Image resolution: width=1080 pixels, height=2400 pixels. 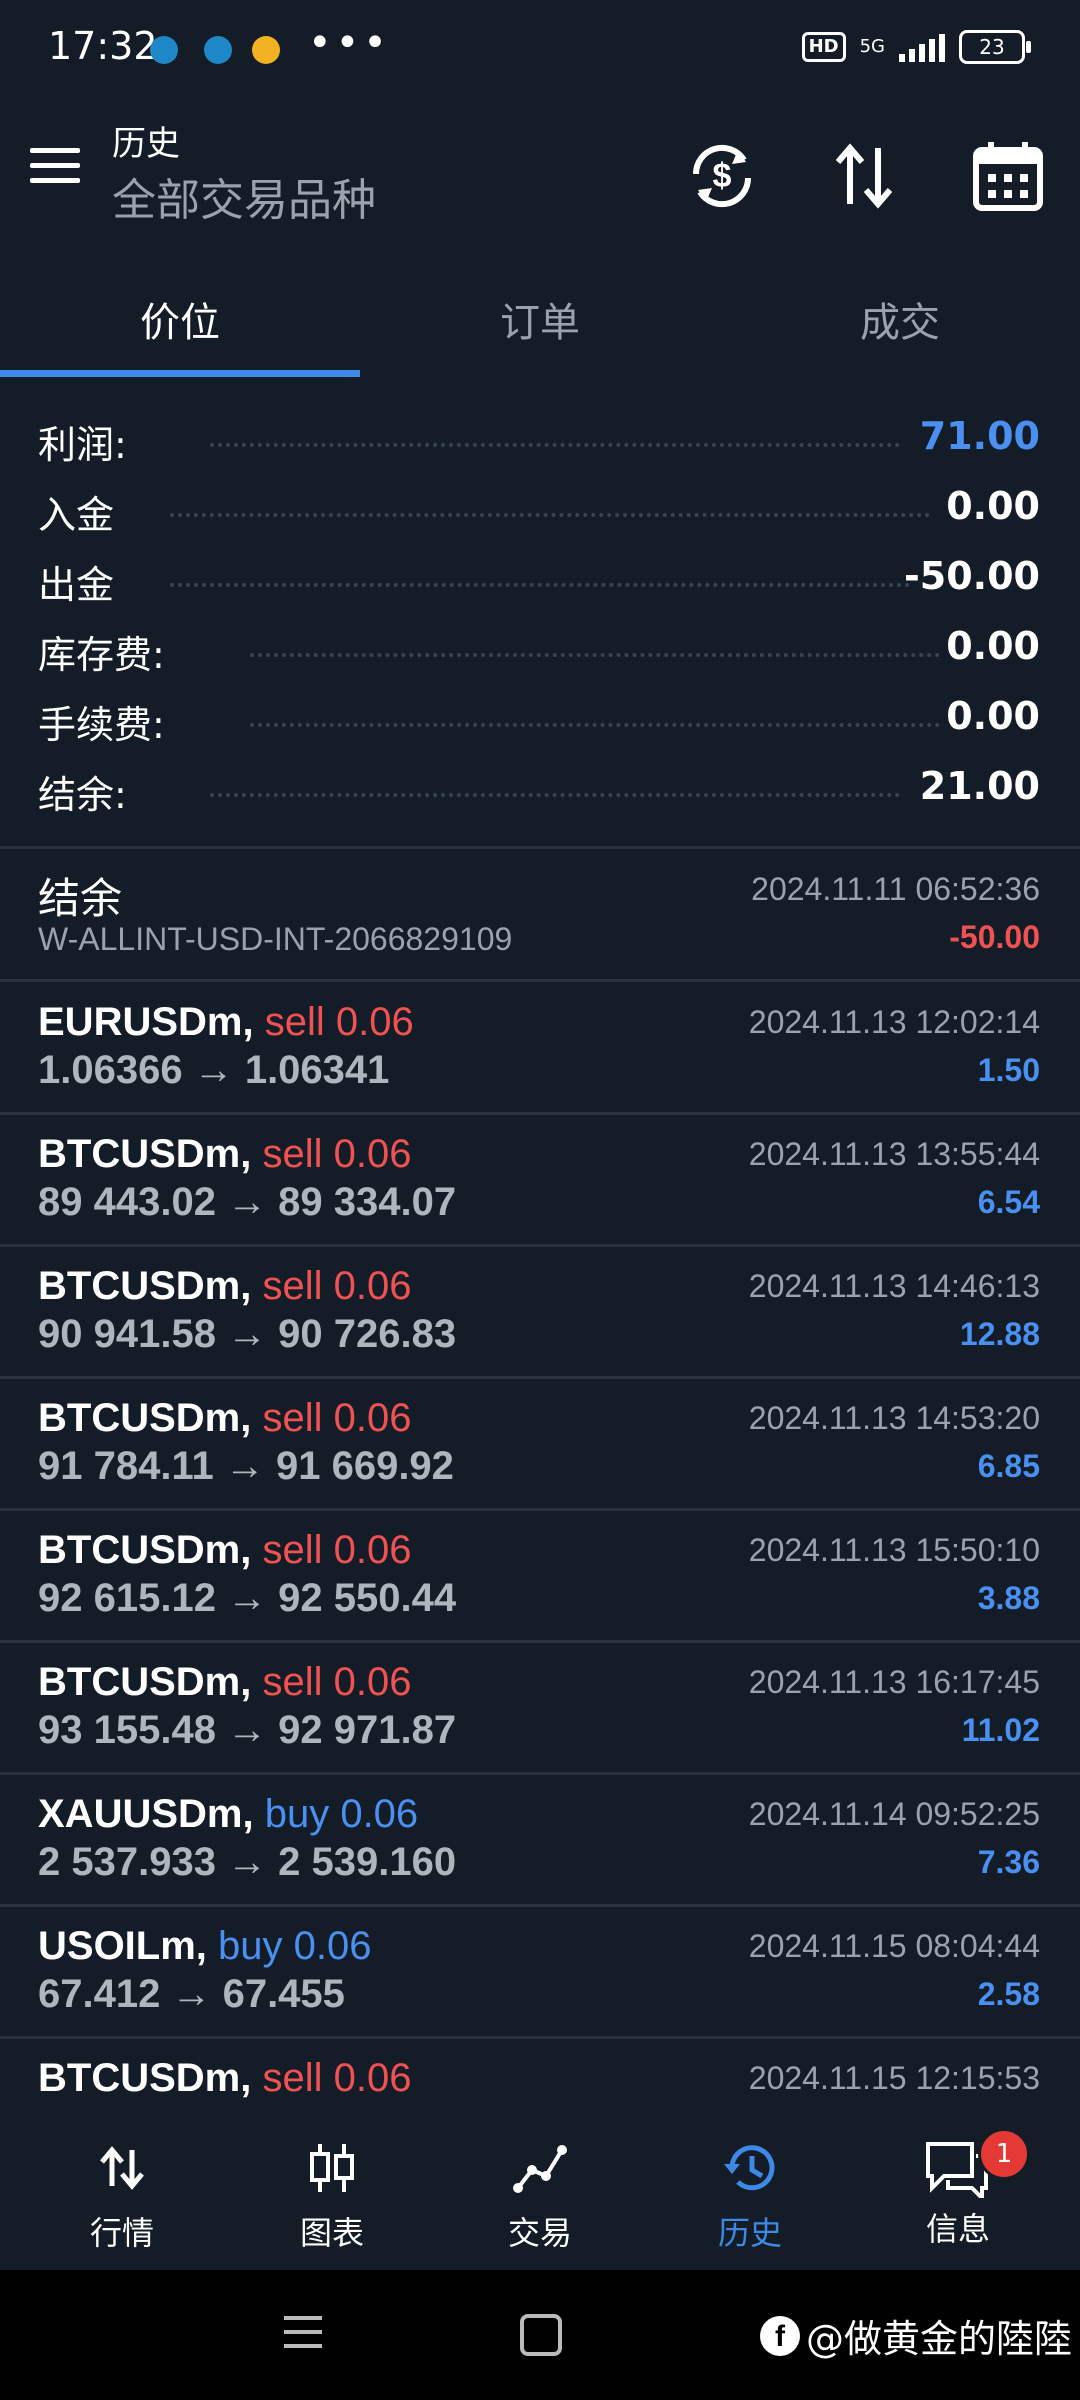 I want to click on summary-row-deposit: 入金 0.00, so click(x=540, y=505).